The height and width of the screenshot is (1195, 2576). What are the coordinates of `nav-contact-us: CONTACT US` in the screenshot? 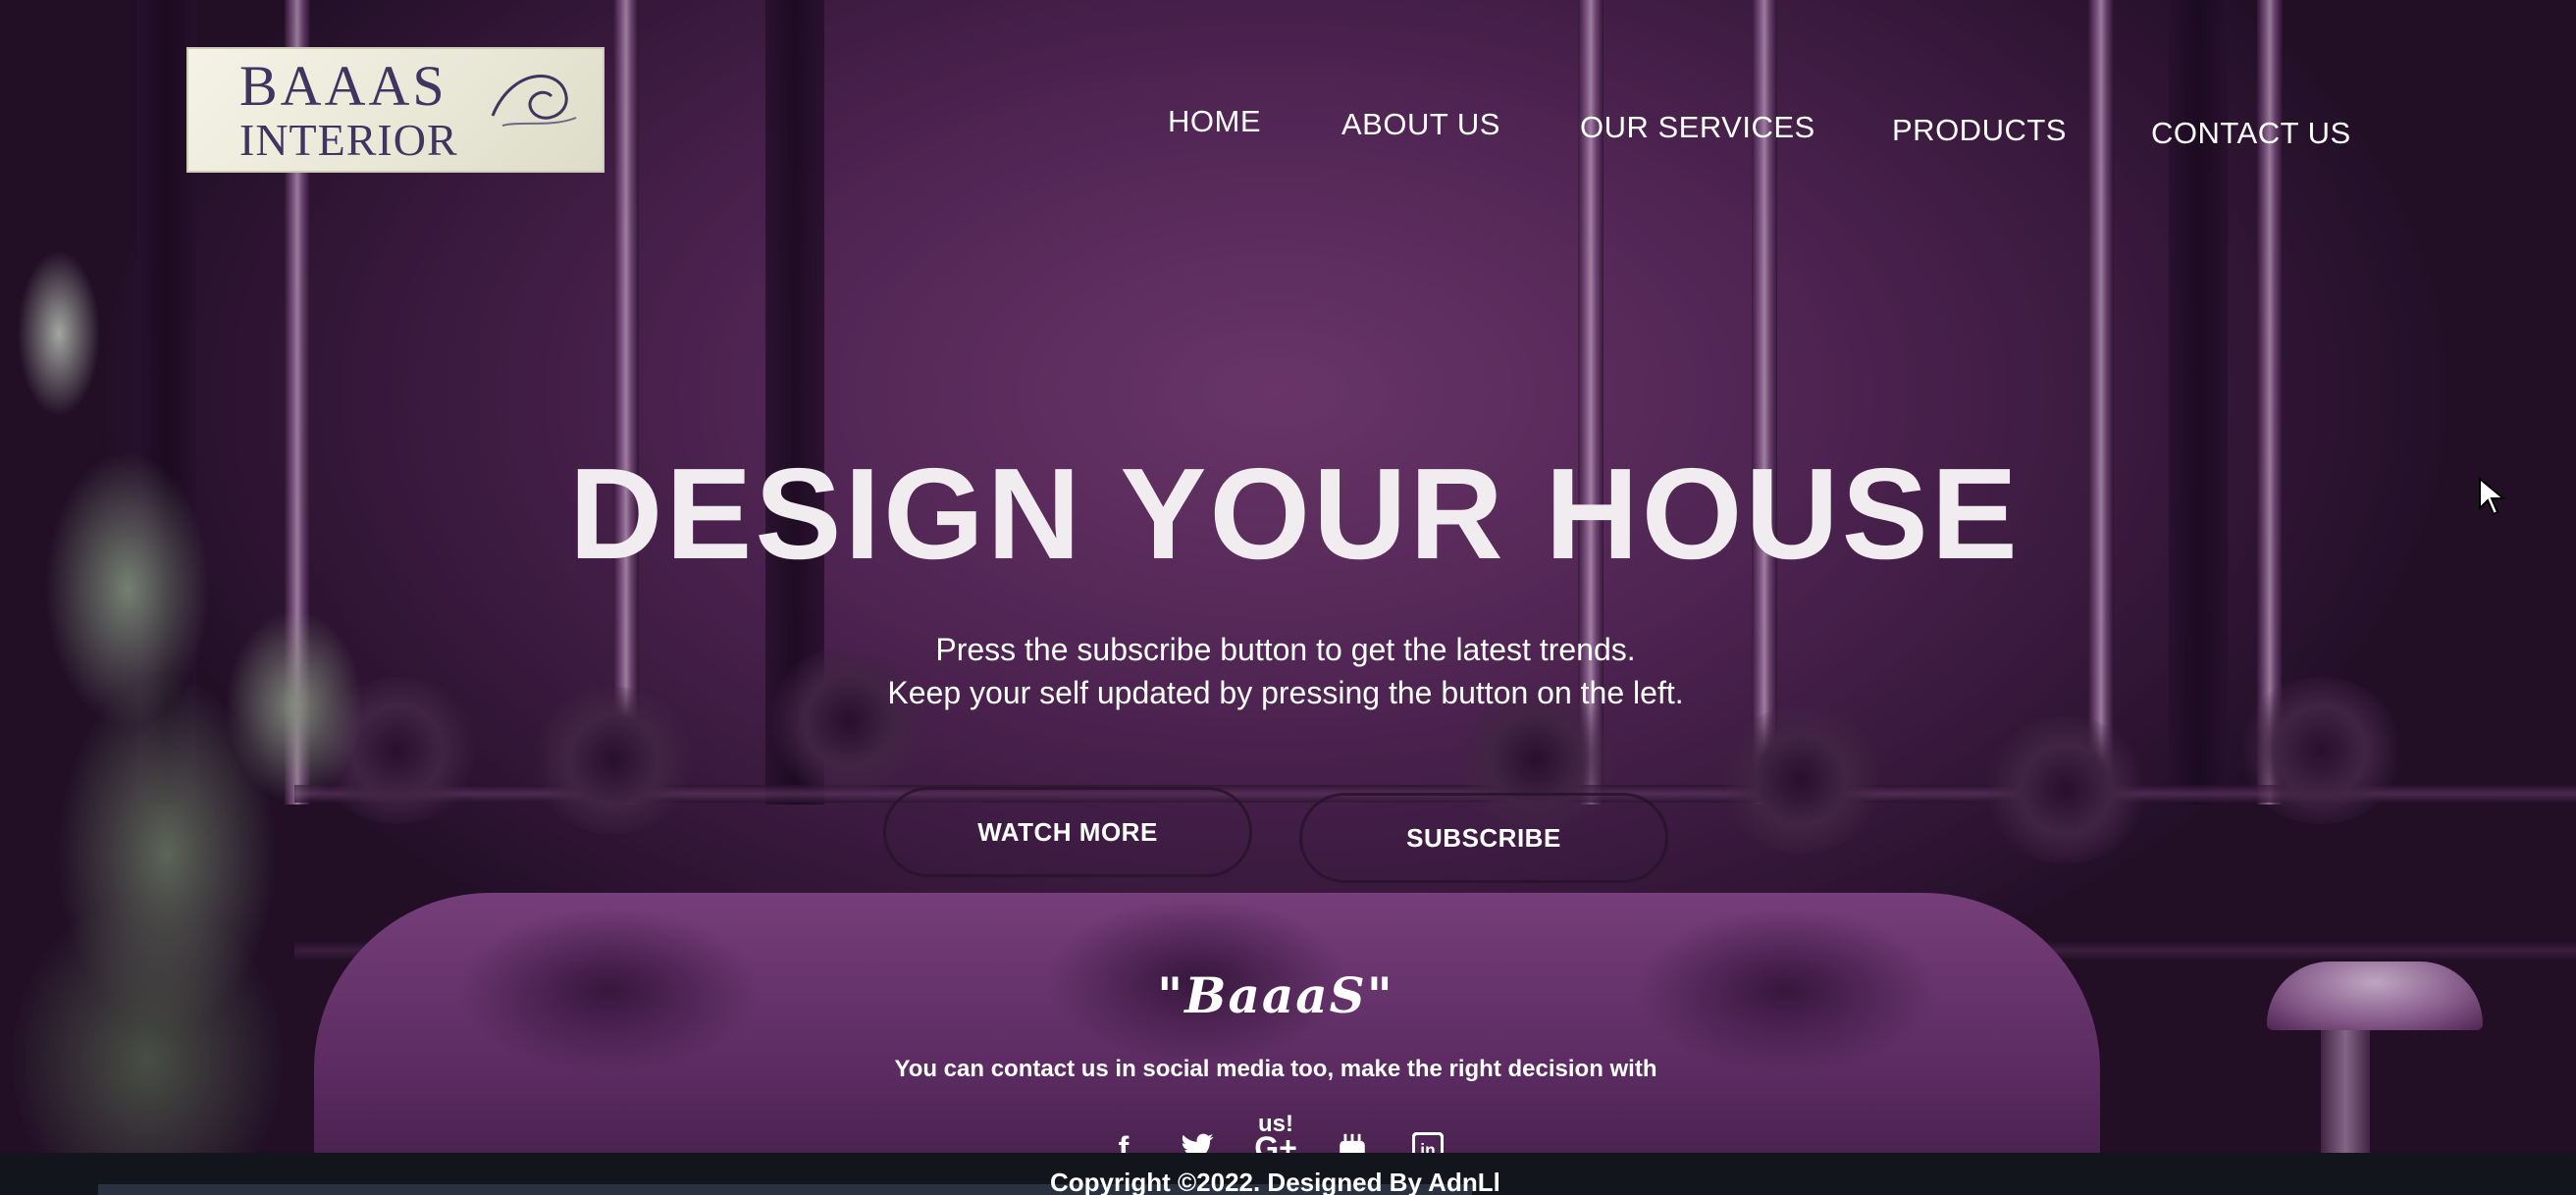 It's located at (2251, 133).